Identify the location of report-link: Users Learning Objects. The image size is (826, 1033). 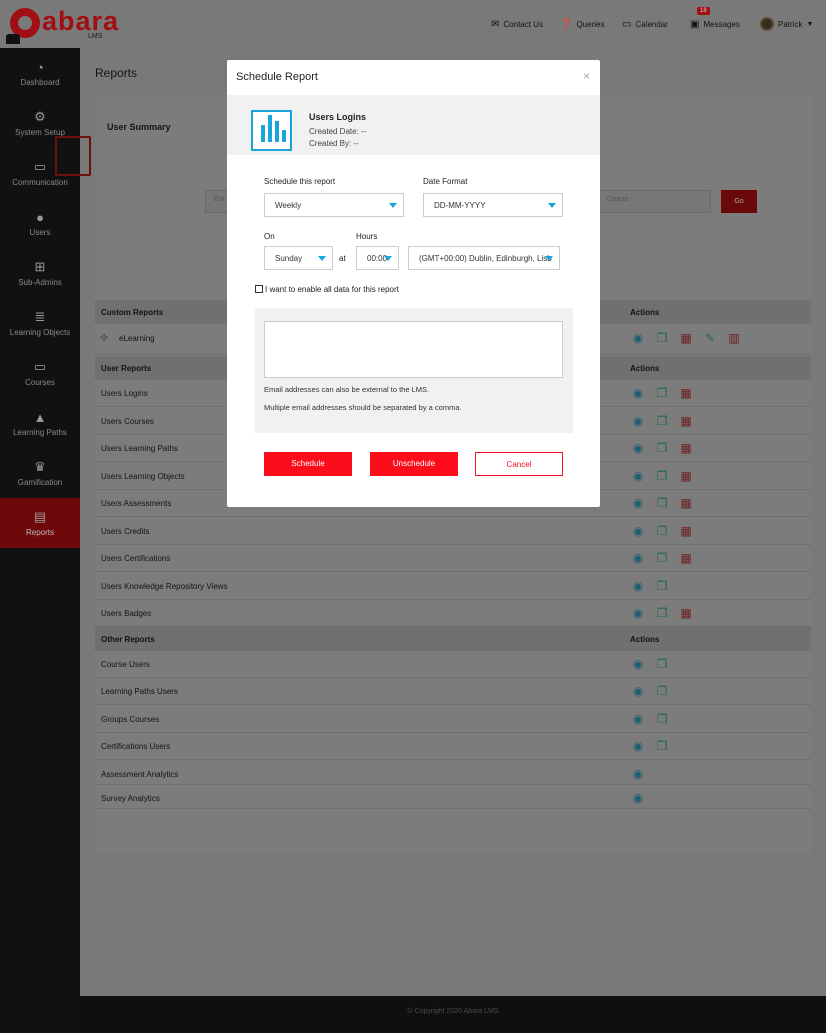
(143, 476).